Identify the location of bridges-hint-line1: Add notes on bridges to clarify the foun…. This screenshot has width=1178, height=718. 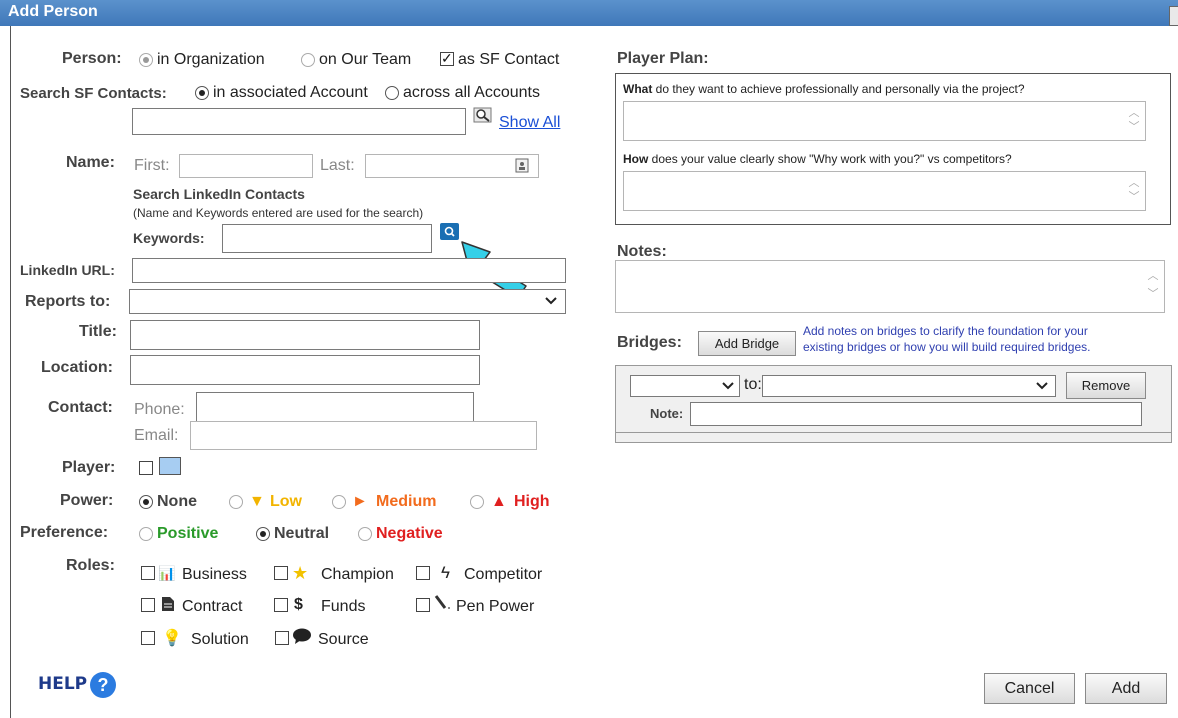
(945, 331).